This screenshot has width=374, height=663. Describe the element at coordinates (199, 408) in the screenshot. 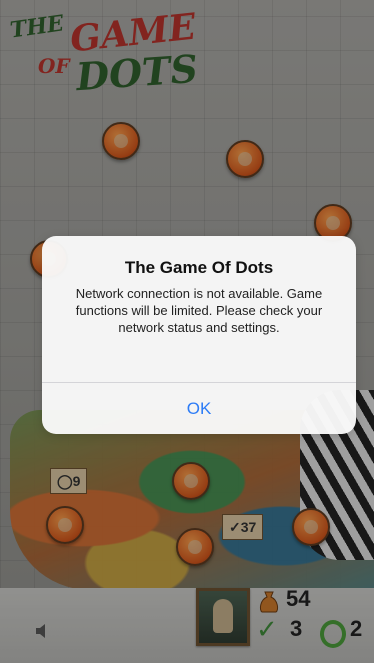

I see `ok-button: OK` at that location.